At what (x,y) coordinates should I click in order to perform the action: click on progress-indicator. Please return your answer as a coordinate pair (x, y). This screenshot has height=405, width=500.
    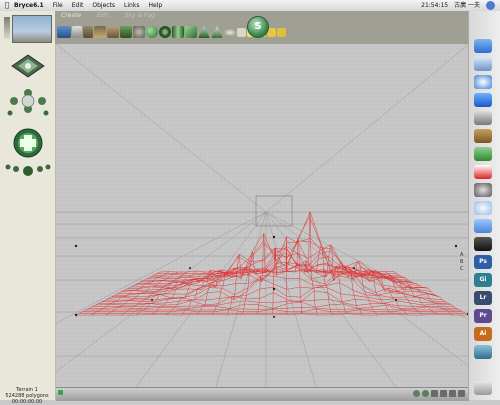
    Looking at the image, I should click on (60, 392).